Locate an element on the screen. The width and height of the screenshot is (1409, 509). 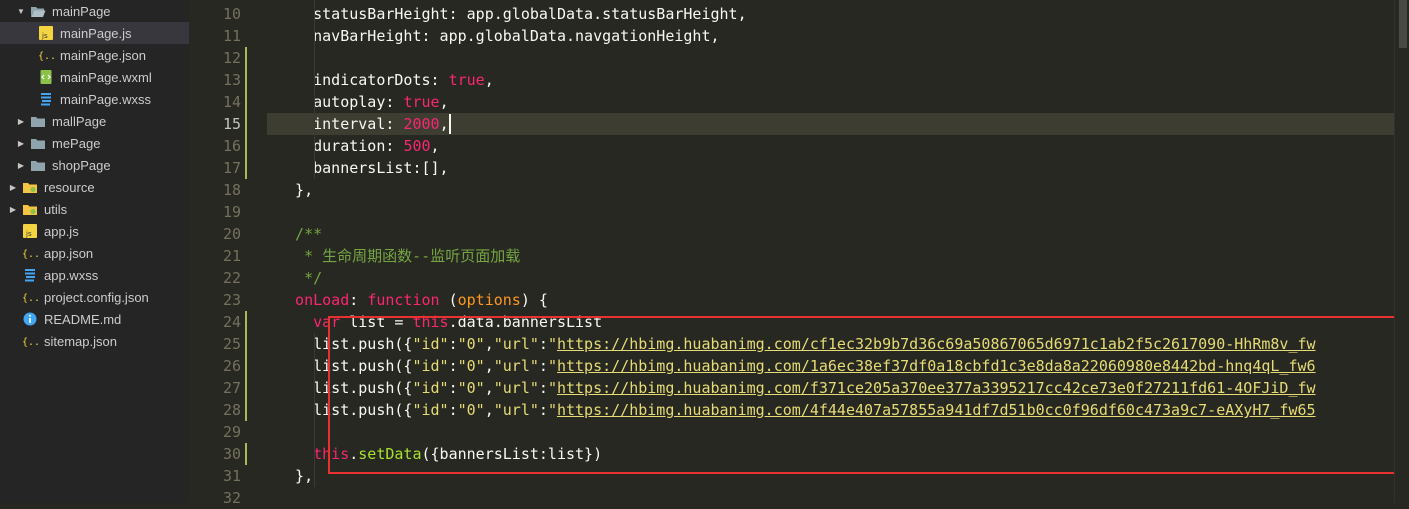
file-tree-label: mainPage.wxml is located at coordinates (106, 77).